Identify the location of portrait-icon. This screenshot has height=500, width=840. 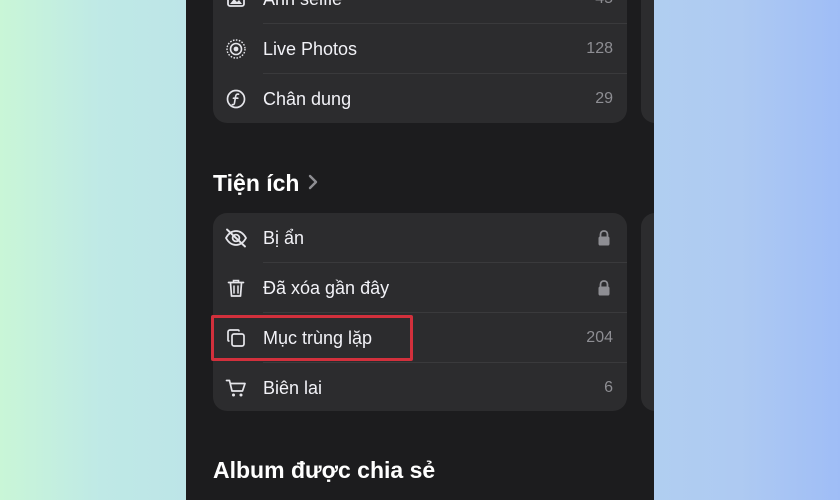
(236, 99).